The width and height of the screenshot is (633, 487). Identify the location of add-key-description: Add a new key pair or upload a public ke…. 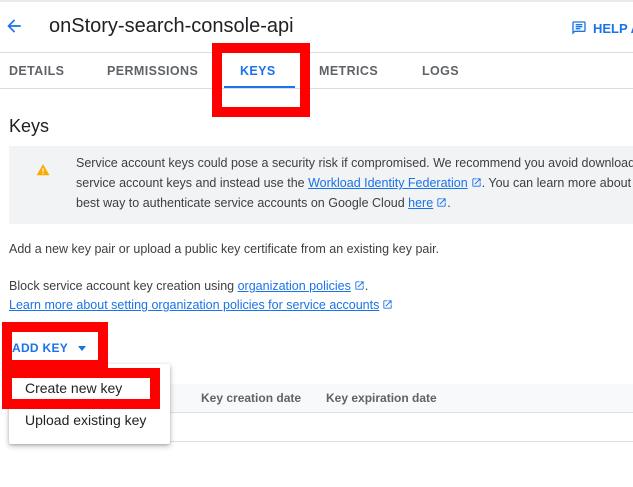
(224, 249).